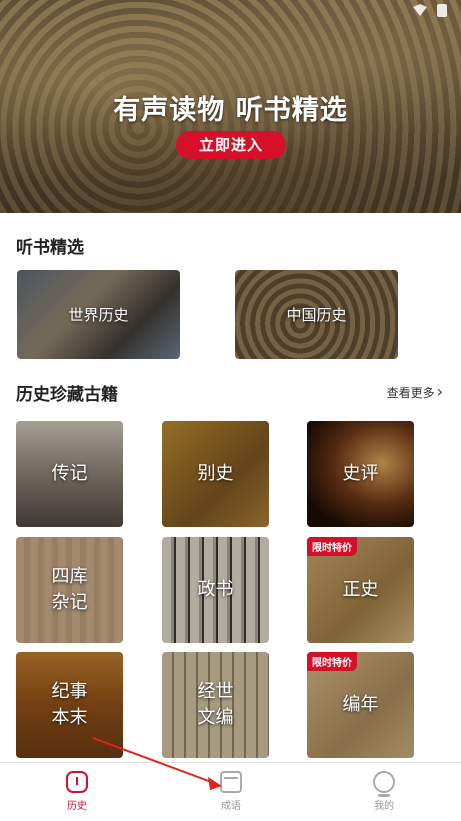  I want to click on listen-card-label: 中国历史, so click(316, 314).